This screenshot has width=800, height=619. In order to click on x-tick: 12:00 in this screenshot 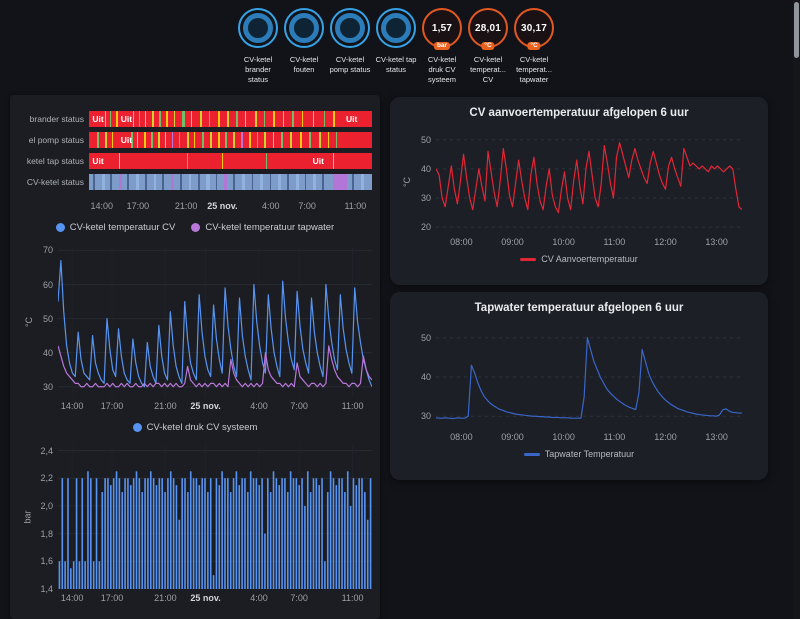, I will do `click(665, 242)`.